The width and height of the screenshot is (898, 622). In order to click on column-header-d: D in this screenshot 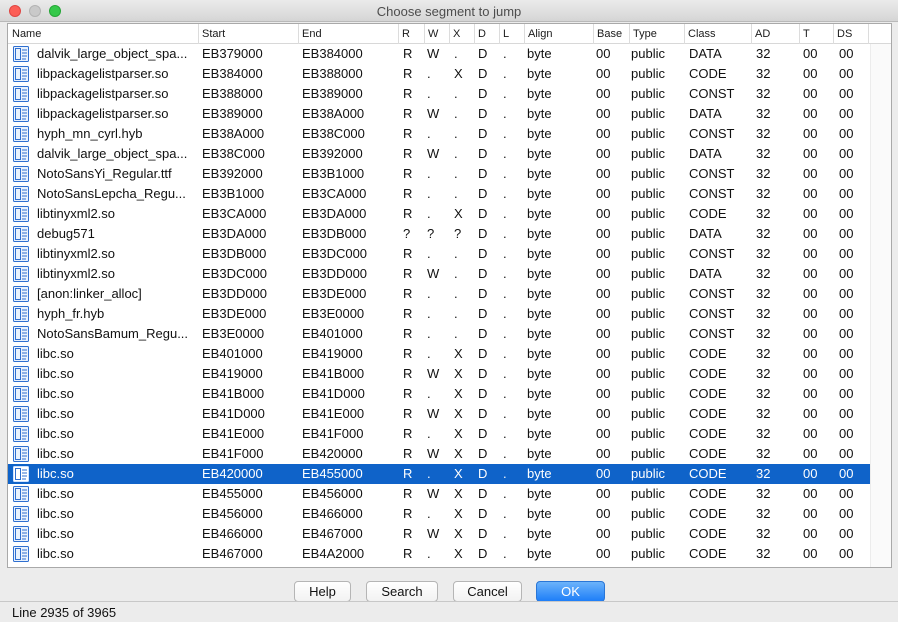, I will do `click(486, 34)`.